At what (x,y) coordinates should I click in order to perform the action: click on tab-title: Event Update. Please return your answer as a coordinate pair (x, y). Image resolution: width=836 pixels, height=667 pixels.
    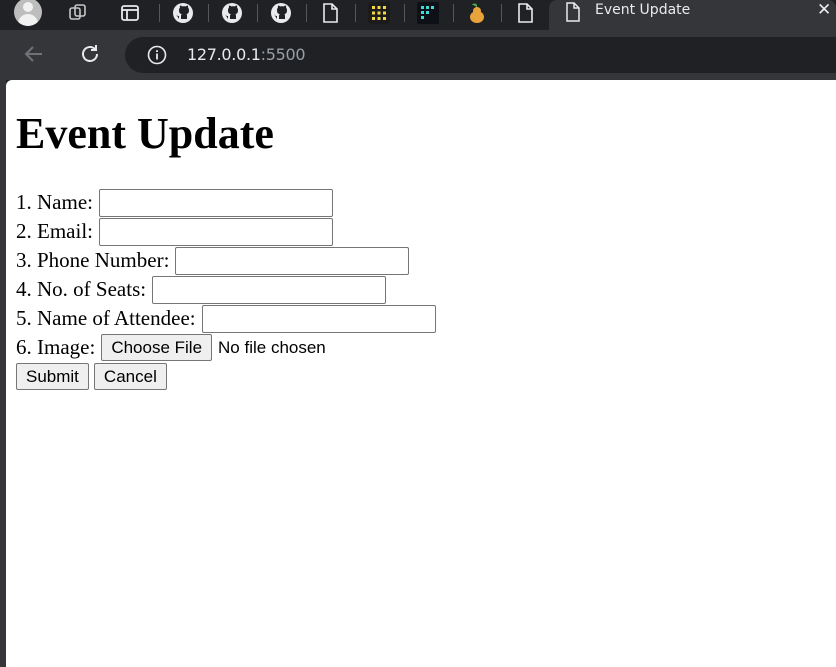
    Looking at the image, I should click on (643, 10).